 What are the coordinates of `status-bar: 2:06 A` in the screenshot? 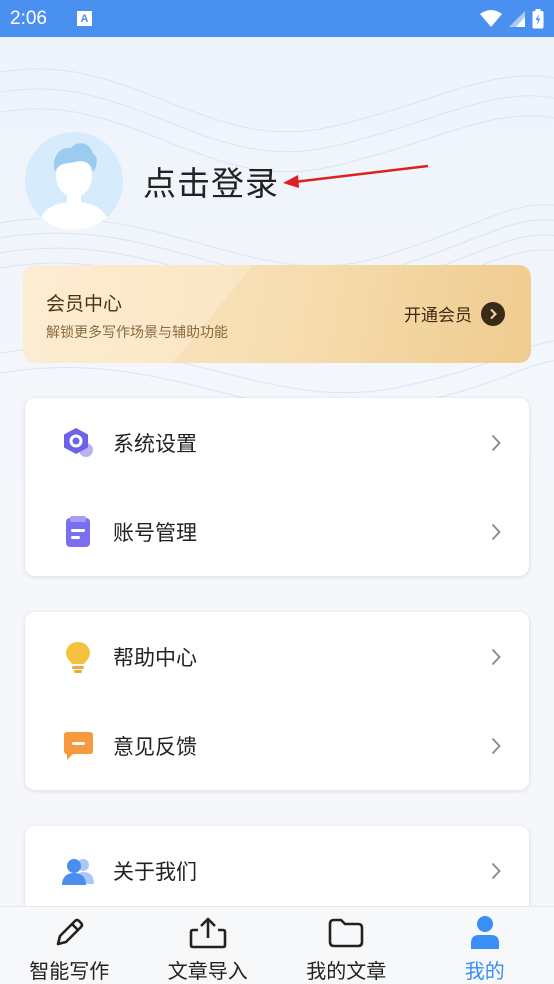 It's located at (277, 18).